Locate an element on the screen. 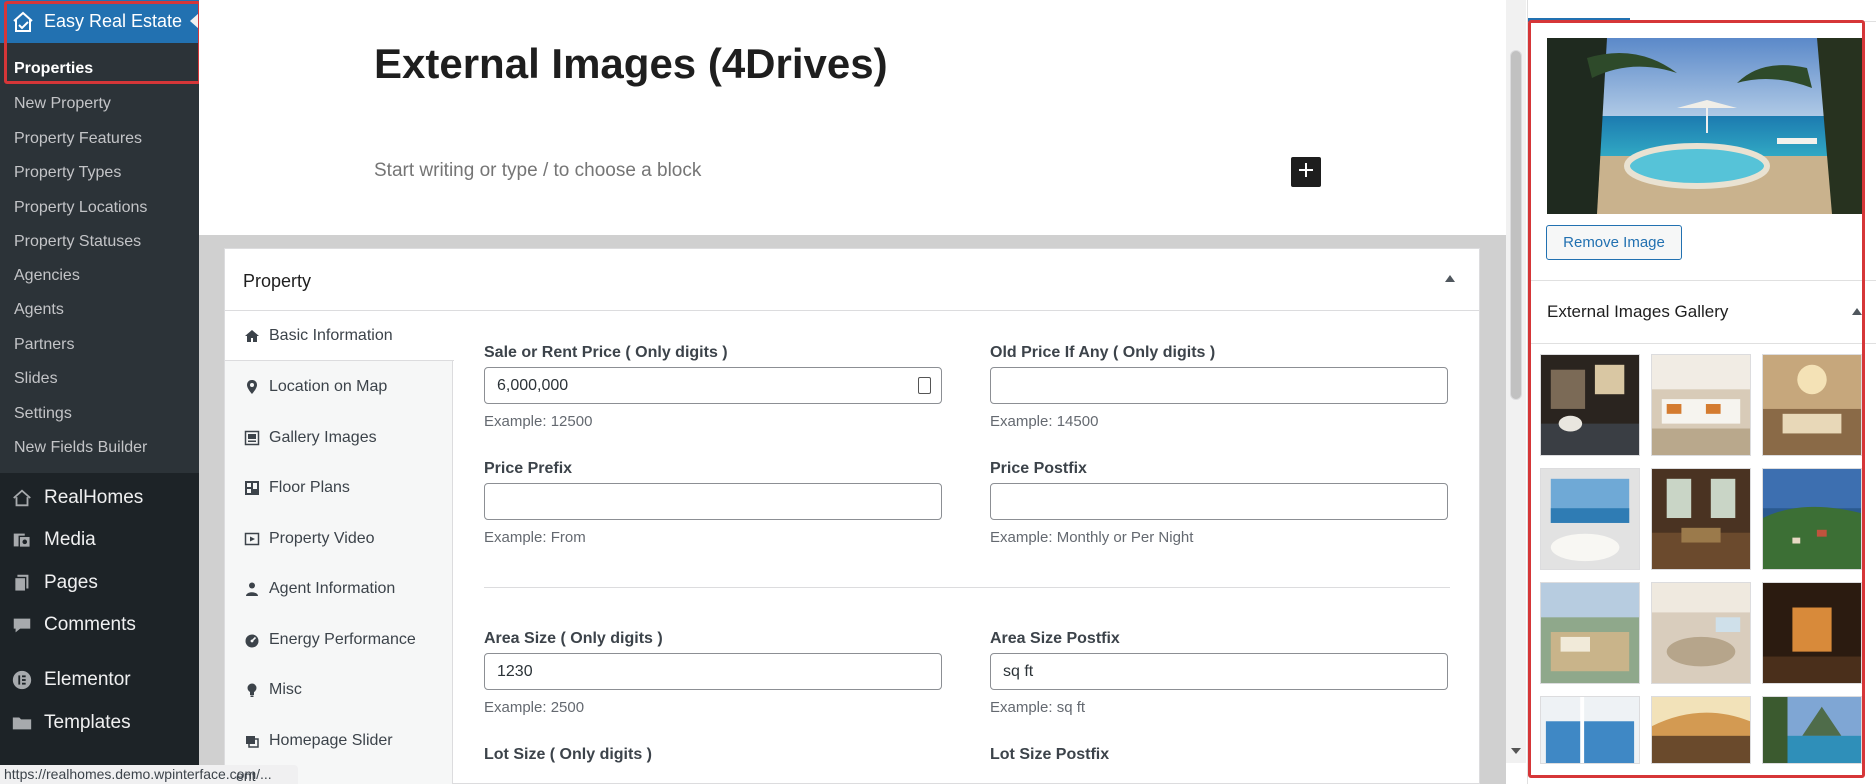  menu-templates-label: Templates is located at coordinates (87, 722).